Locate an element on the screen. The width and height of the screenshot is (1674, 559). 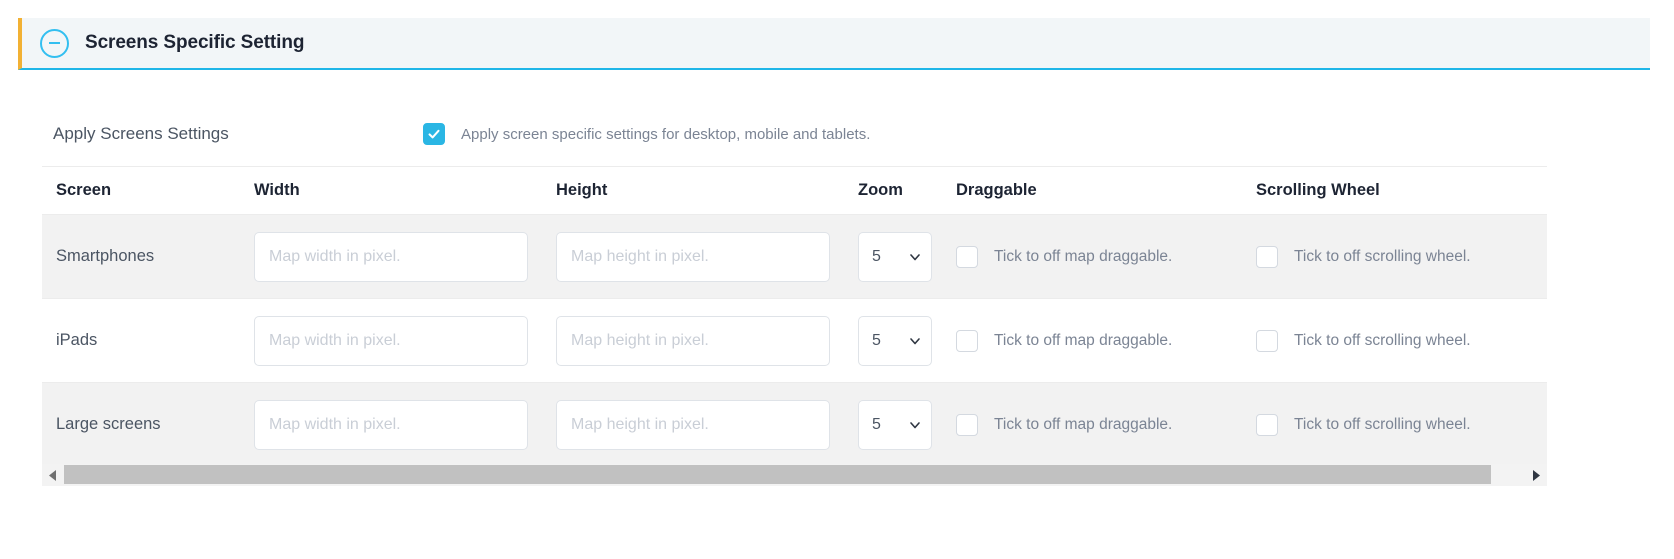
table-row: iPads 5 is located at coordinates (794, 340).